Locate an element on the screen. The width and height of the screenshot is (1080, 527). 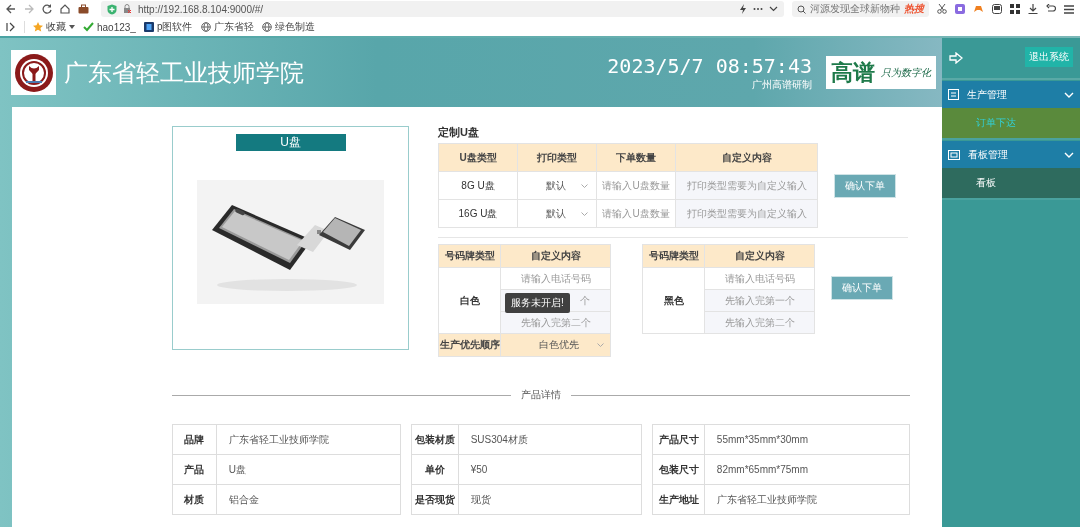
school-name: 广东省轻工业技师学院 is located at coordinates (184, 72).